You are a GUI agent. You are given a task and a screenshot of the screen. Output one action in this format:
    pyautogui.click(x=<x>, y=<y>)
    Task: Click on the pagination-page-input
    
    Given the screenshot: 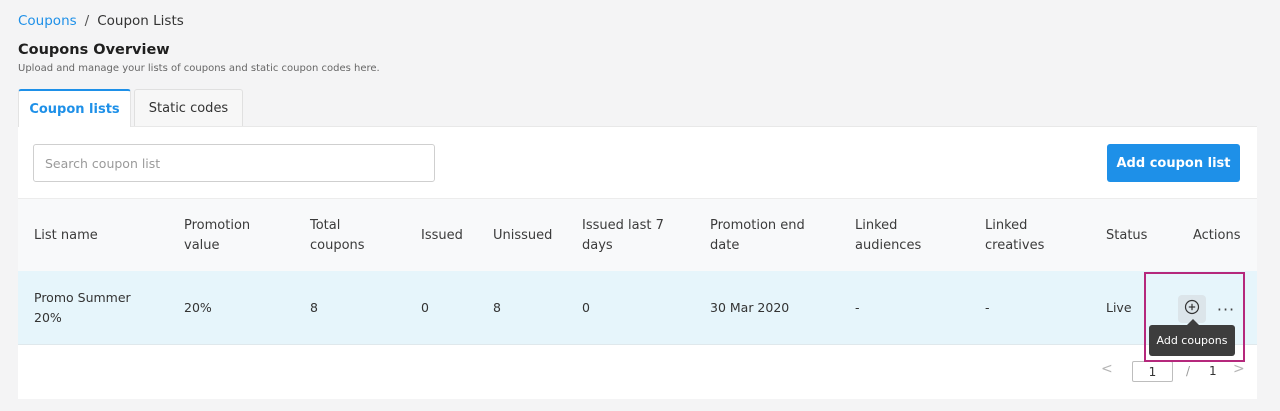 What is the action you would take?
    pyautogui.click(x=1152, y=371)
    